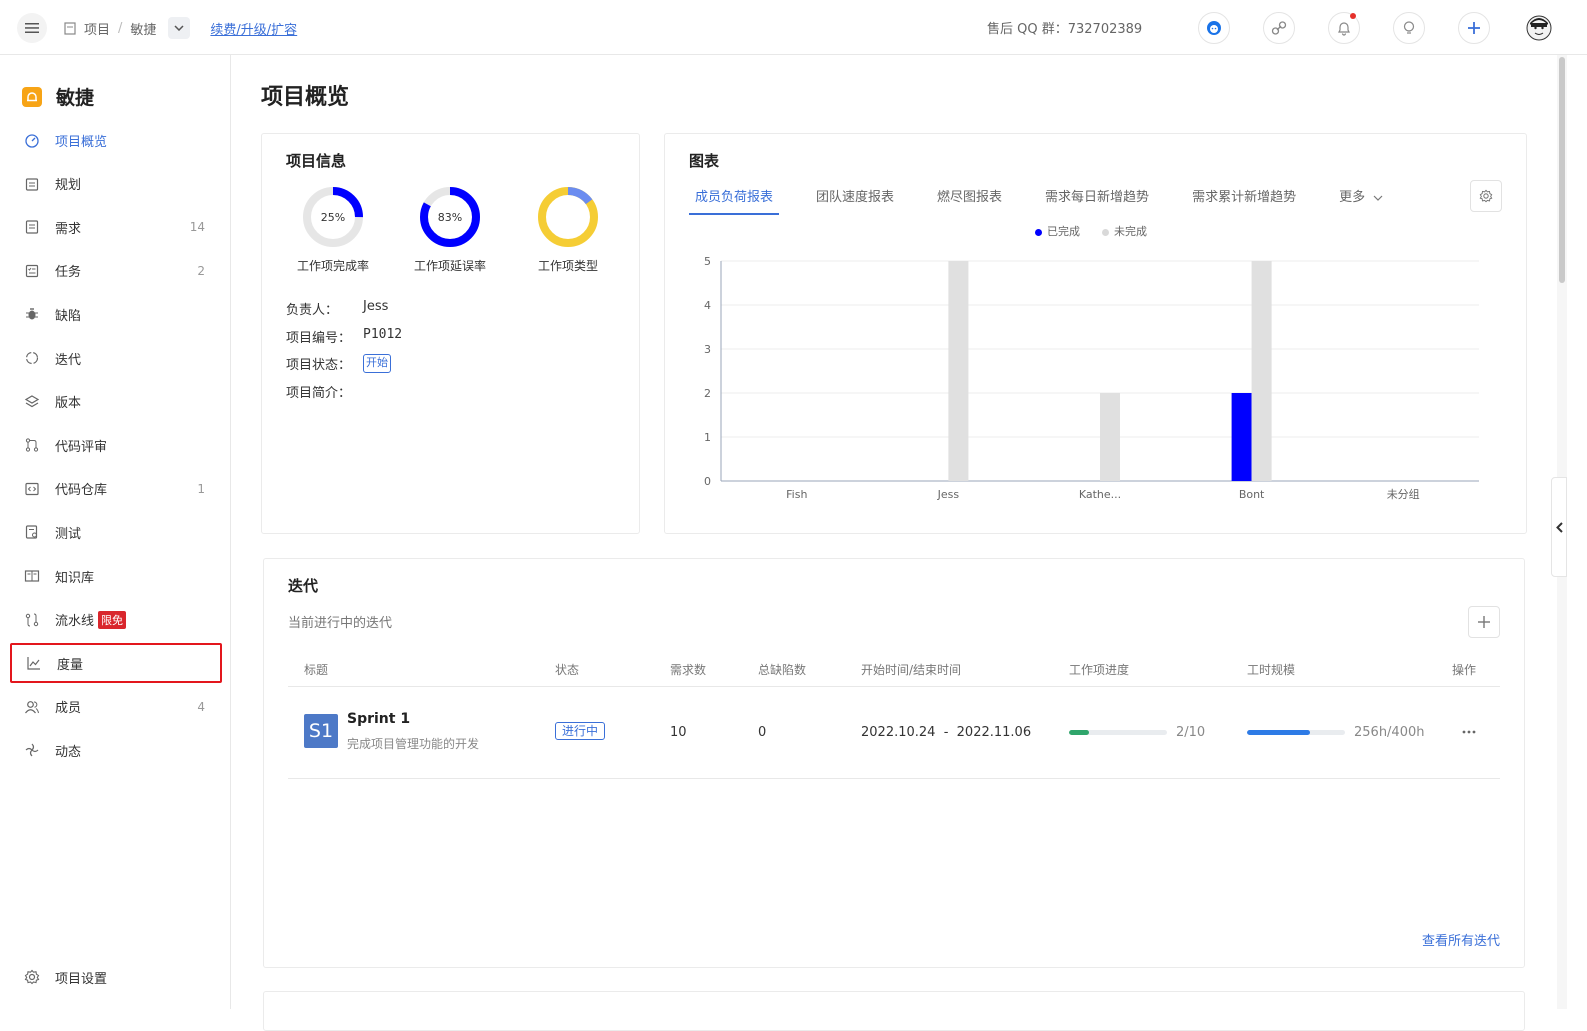 Image resolution: width=1587 pixels, height=1031 pixels. Describe the element at coordinates (1118, 732) in the screenshot. I see `work-progress-bar` at that location.